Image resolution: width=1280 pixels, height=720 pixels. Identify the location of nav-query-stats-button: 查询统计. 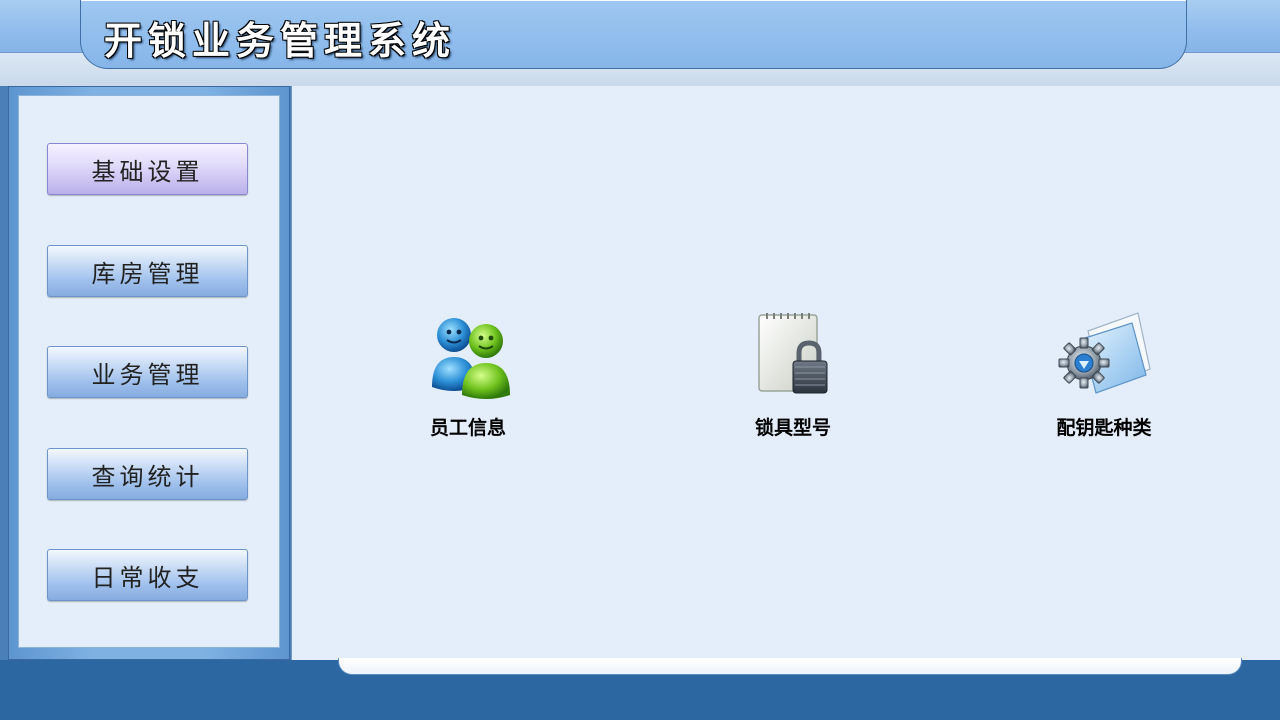
(147, 474).